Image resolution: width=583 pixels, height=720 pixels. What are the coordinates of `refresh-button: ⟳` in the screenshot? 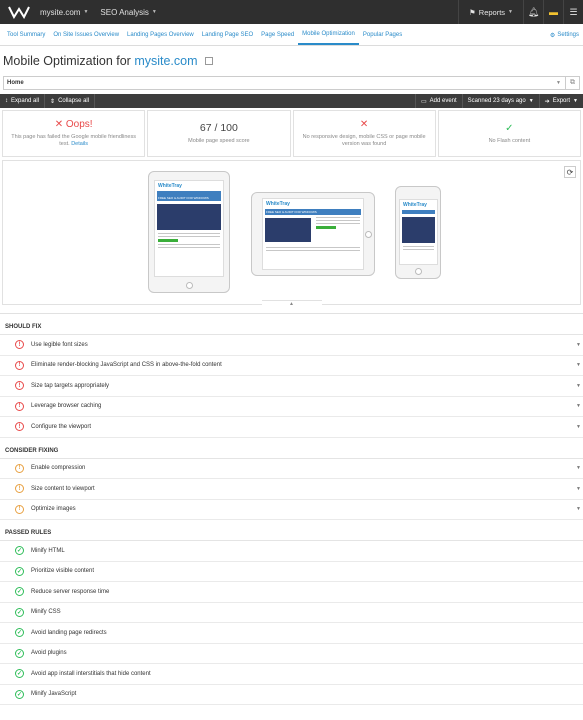 It's located at (570, 172).